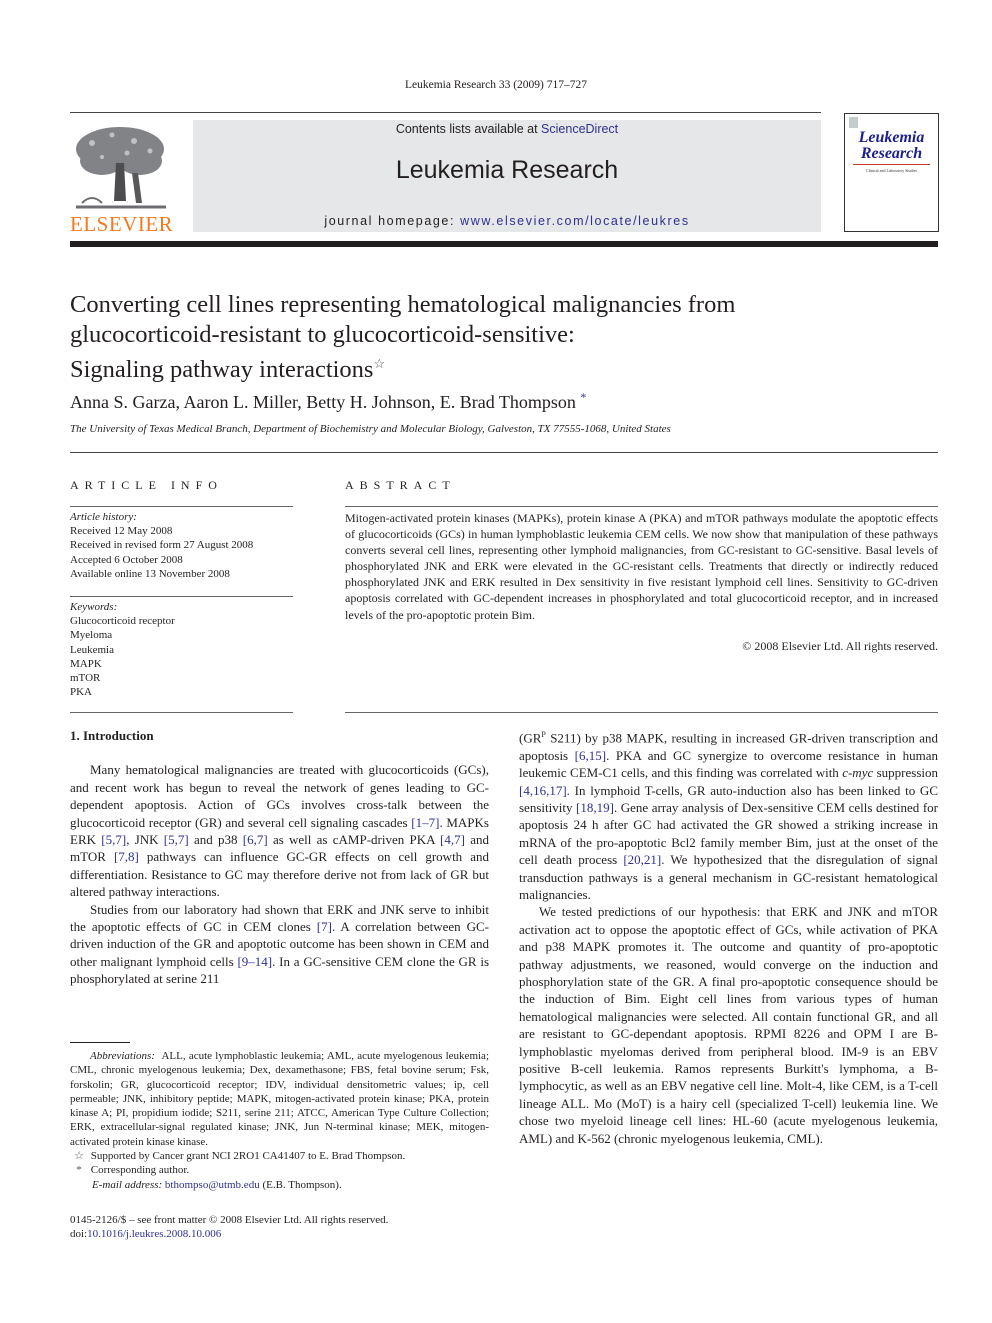  What do you see at coordinates (122, 1056) in the screenshot?
I see `abbreviations-label: Abbreviations:` at bounding box center [122, 1056].